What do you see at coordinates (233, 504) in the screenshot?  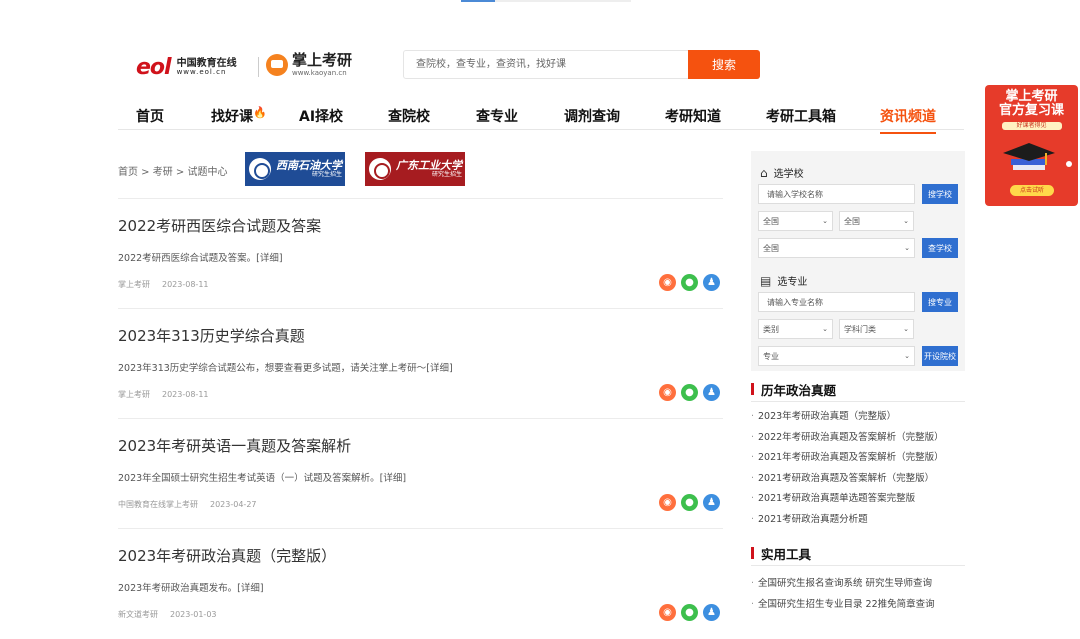 I see `article-date: 2023-04-27` at bounding box center [233, 504].